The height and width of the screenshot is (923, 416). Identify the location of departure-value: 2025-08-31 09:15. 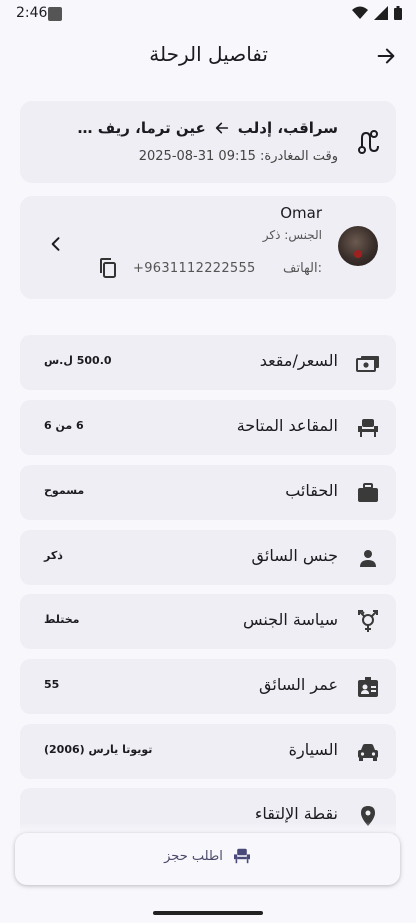
(197, 156).